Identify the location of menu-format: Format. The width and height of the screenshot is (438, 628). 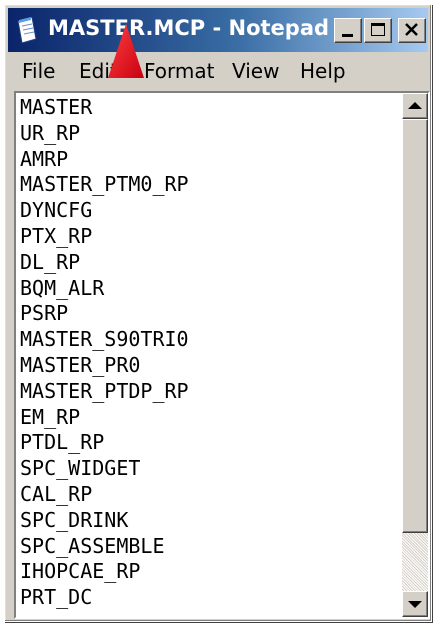
(179, 71).